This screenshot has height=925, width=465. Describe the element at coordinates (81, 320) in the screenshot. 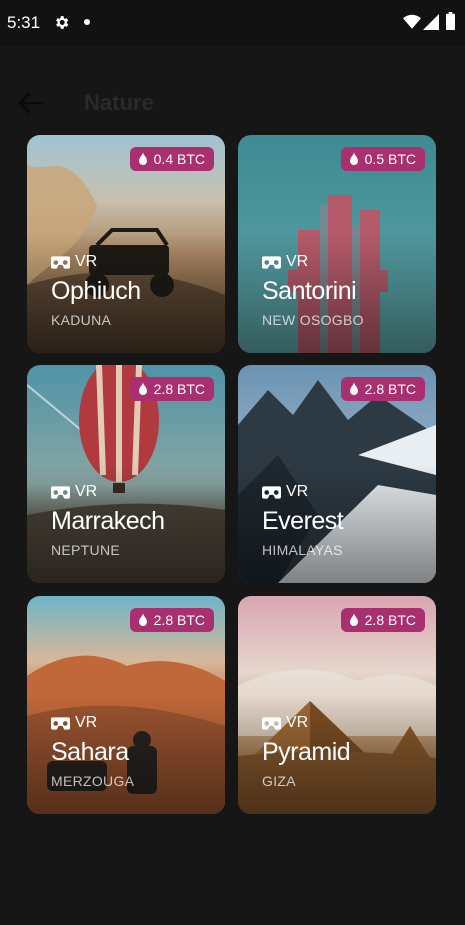

I see `card-location: KADUNA` at that location.